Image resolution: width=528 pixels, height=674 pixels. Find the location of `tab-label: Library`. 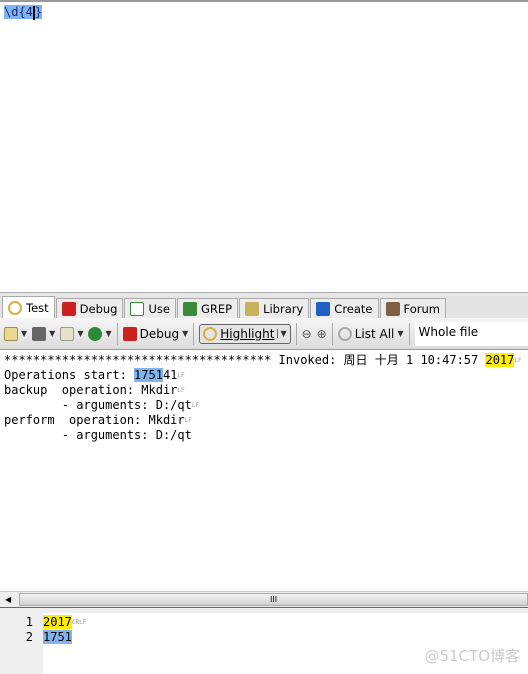

tab-label: Library is located at coordinates (283, 308).